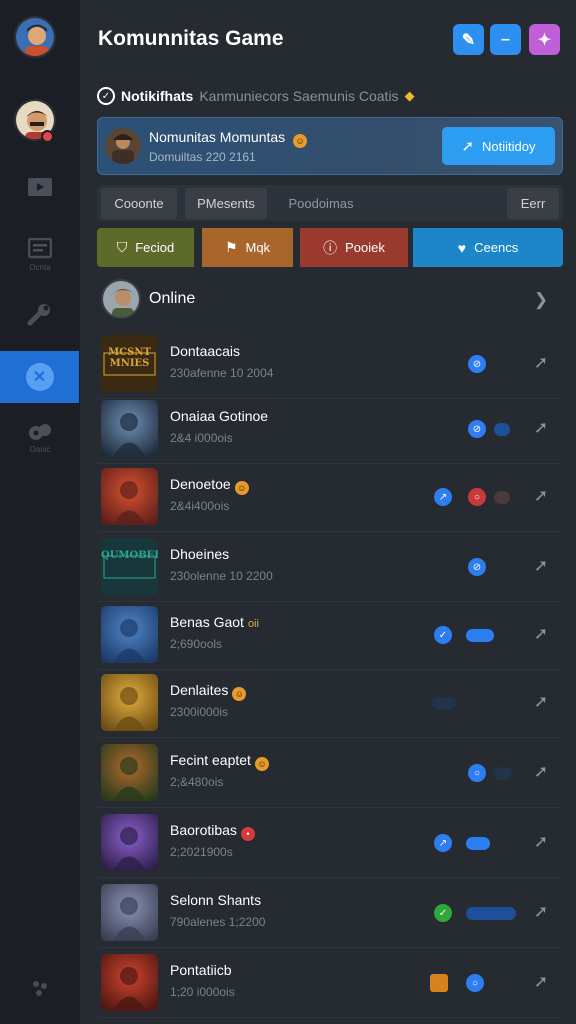 This screenshot has width=576, height=1024. I want to click on category-label: Mqk, so click(258, 247).